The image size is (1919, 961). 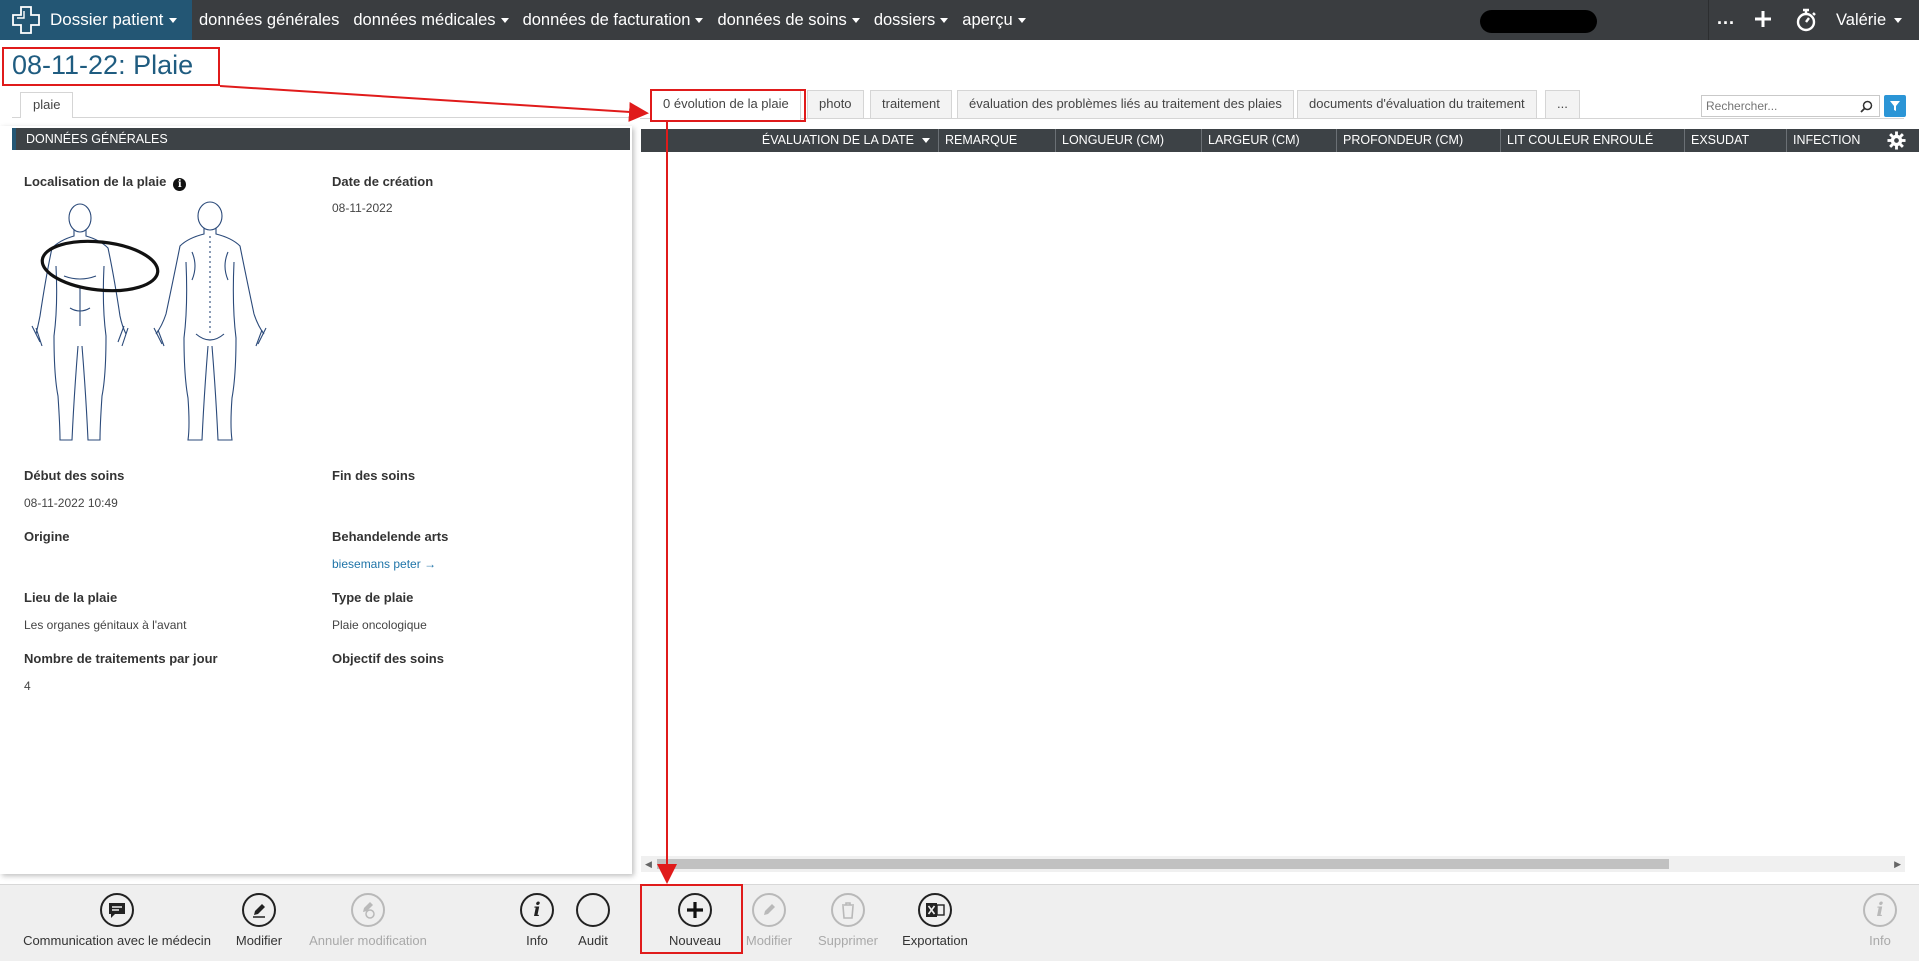 I want to click on lieu-plaie-label: Lieu de la plaie, so click(x=71, y=597).